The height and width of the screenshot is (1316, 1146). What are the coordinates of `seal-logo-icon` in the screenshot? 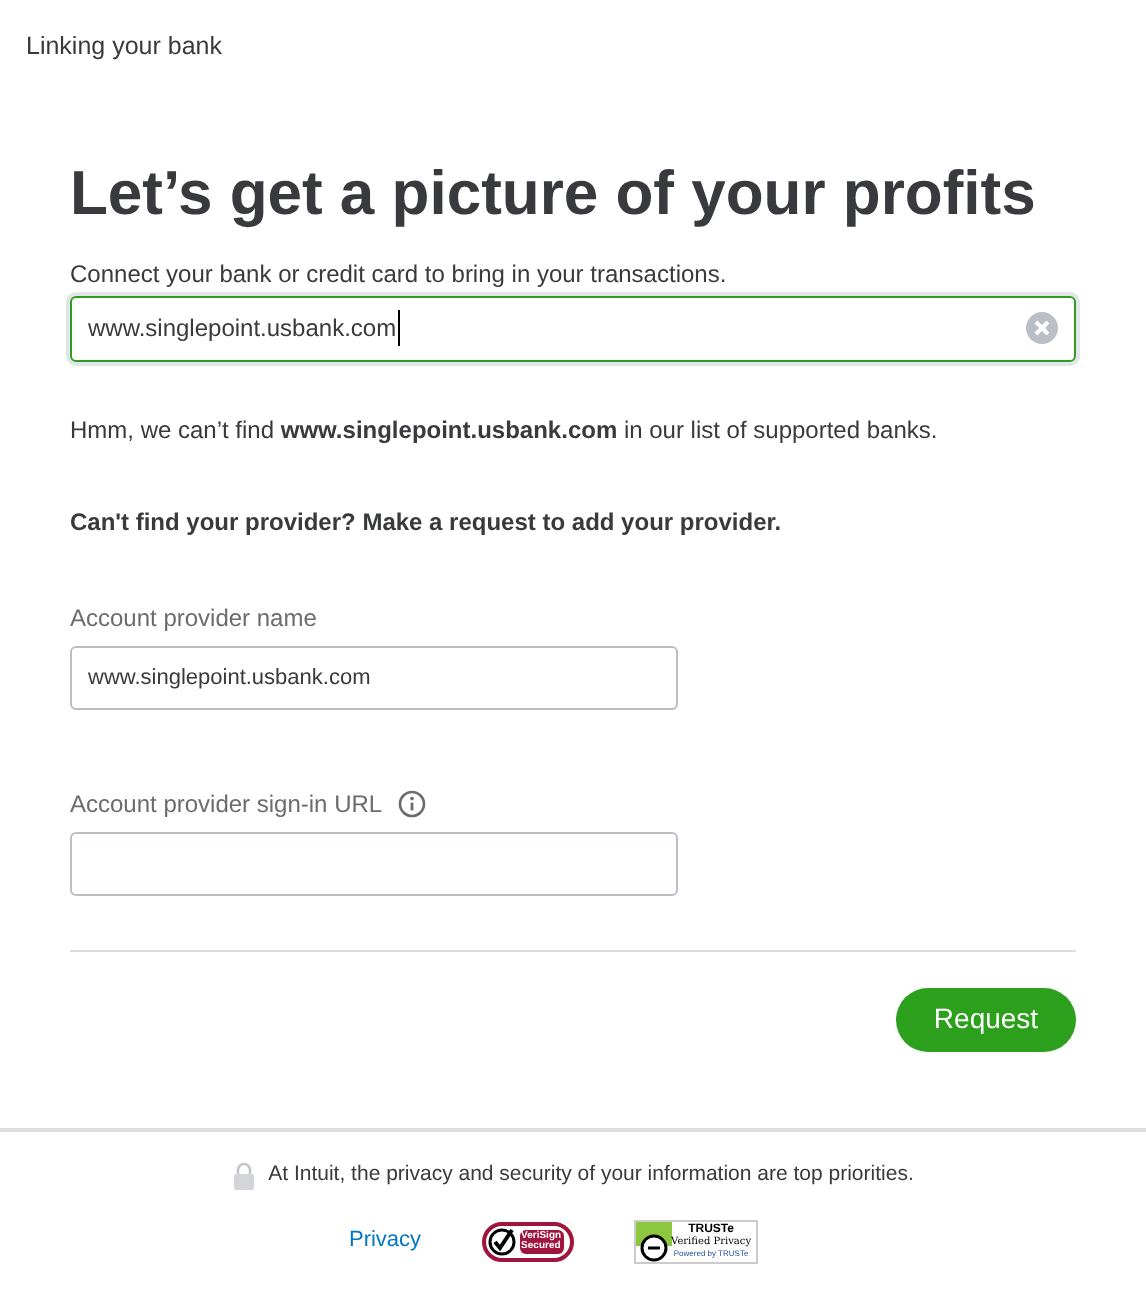 It's located at (653, 1241).